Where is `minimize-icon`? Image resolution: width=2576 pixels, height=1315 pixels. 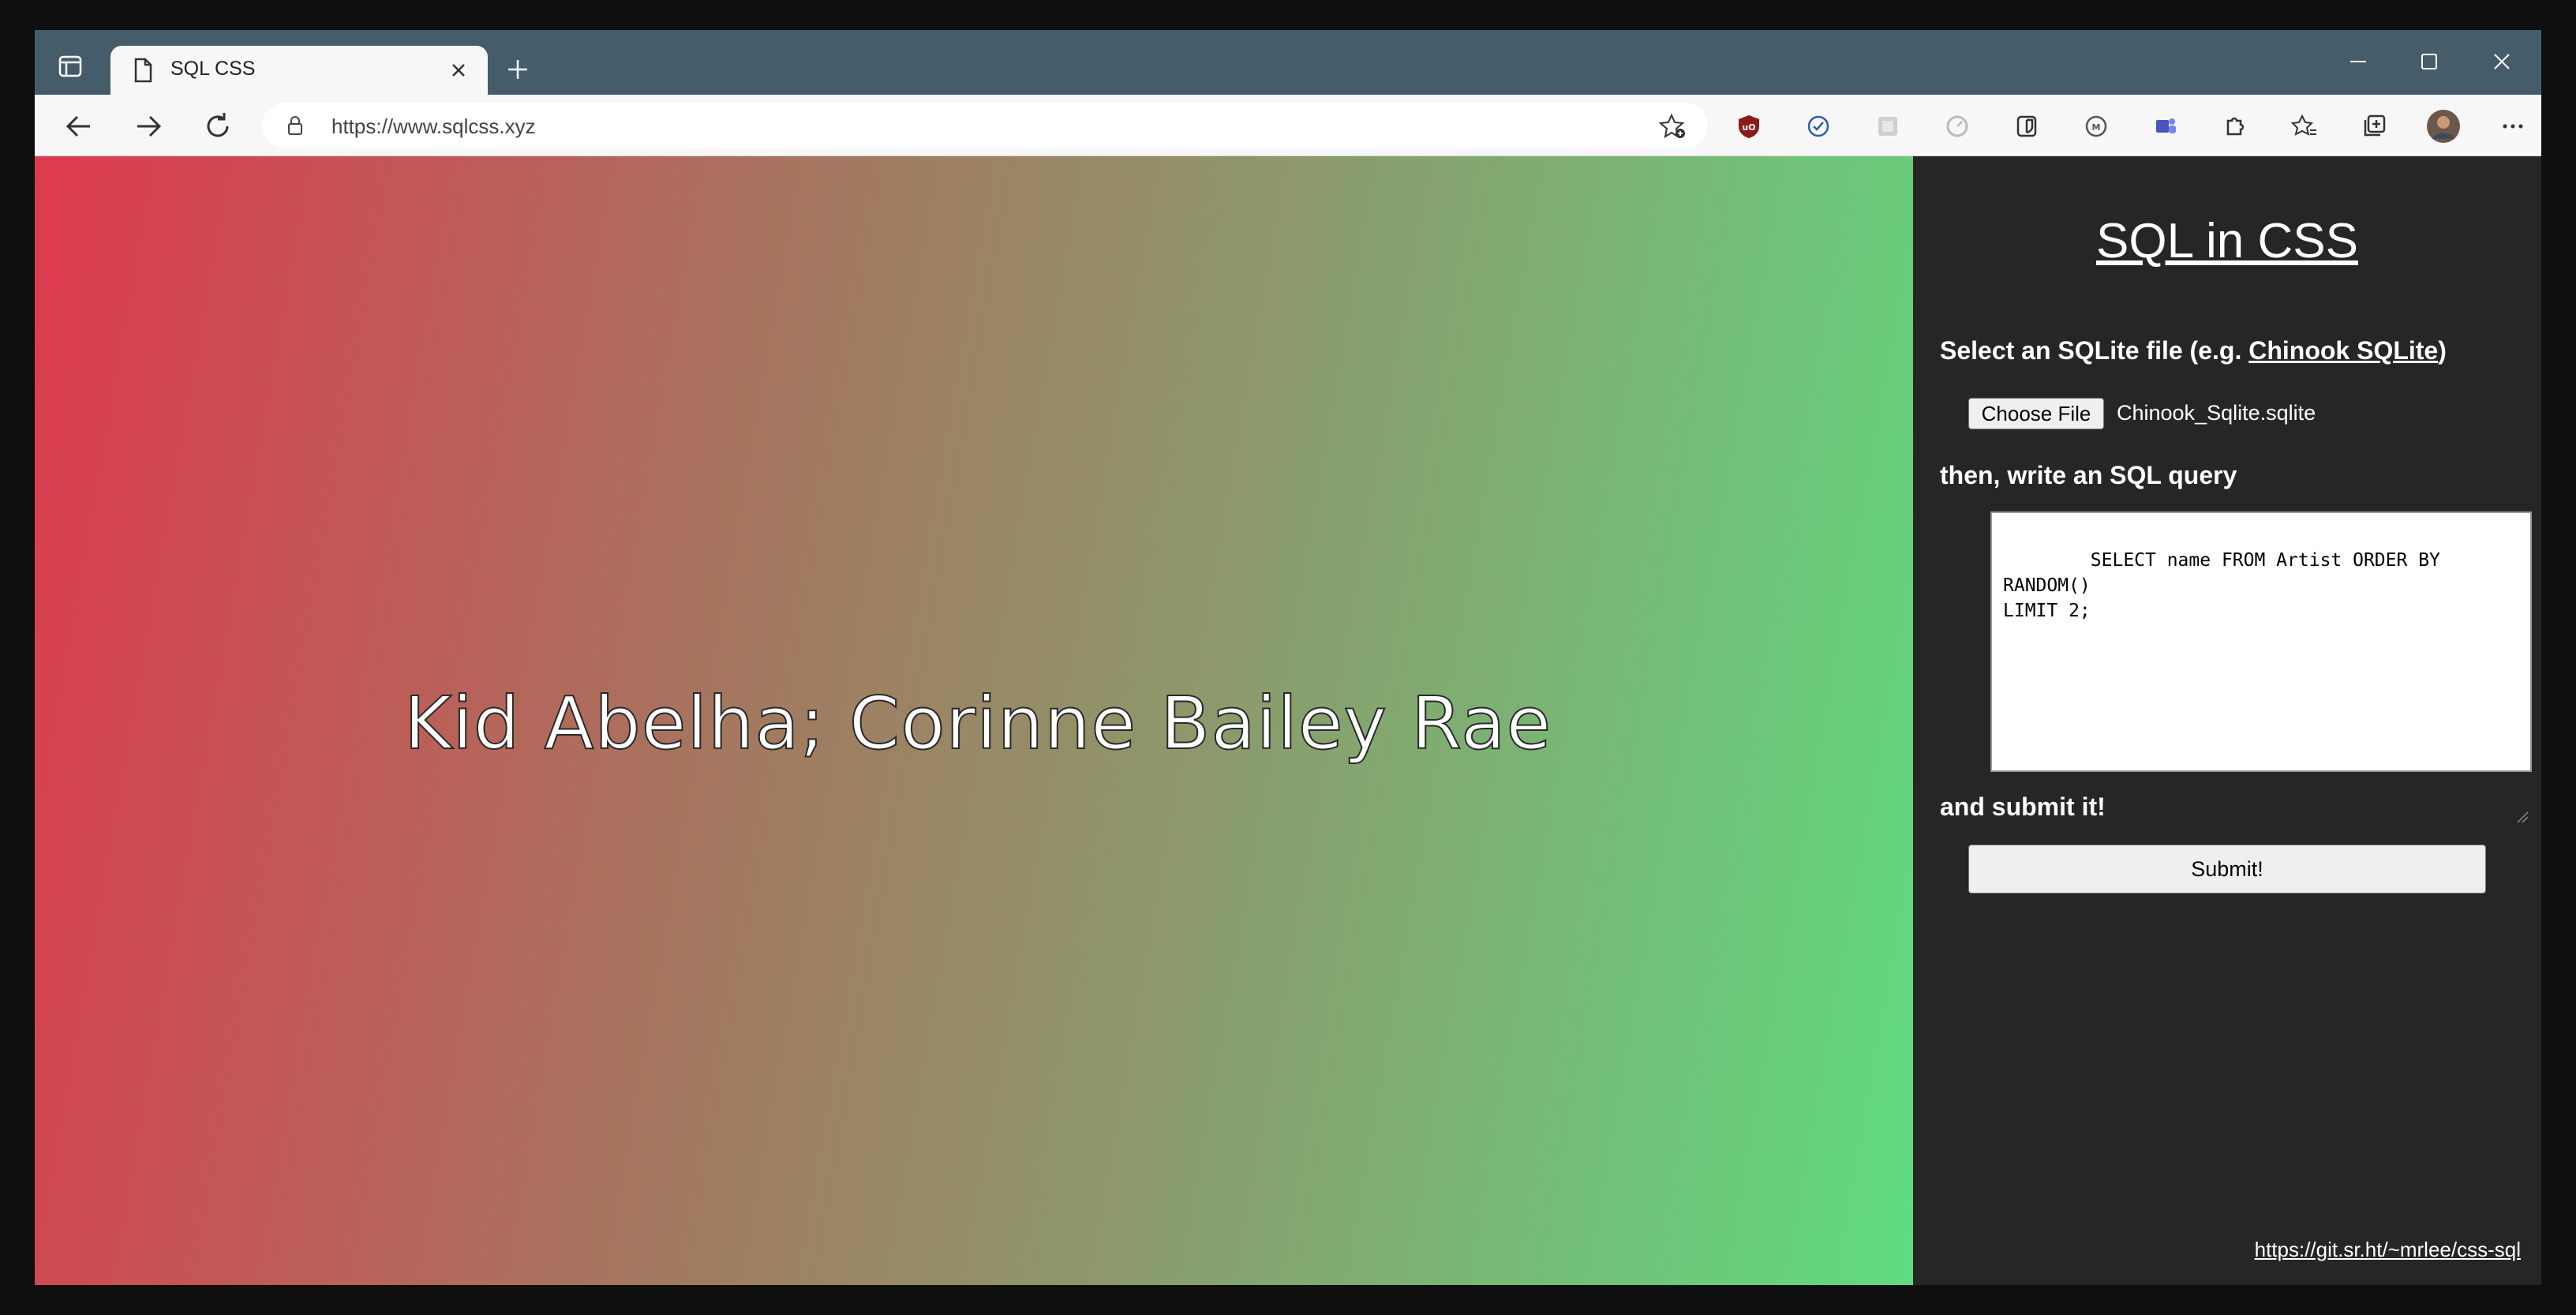
minimize-icon is located at coordinates (2358, 61).